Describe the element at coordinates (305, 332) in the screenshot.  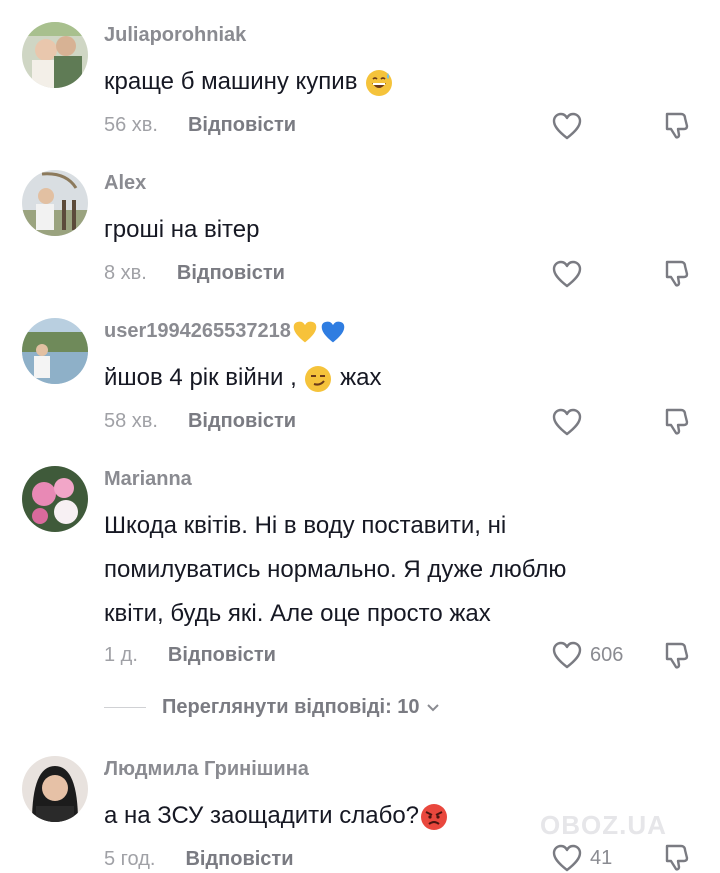
I see `yellow-heart-emoji-icon` at that location.